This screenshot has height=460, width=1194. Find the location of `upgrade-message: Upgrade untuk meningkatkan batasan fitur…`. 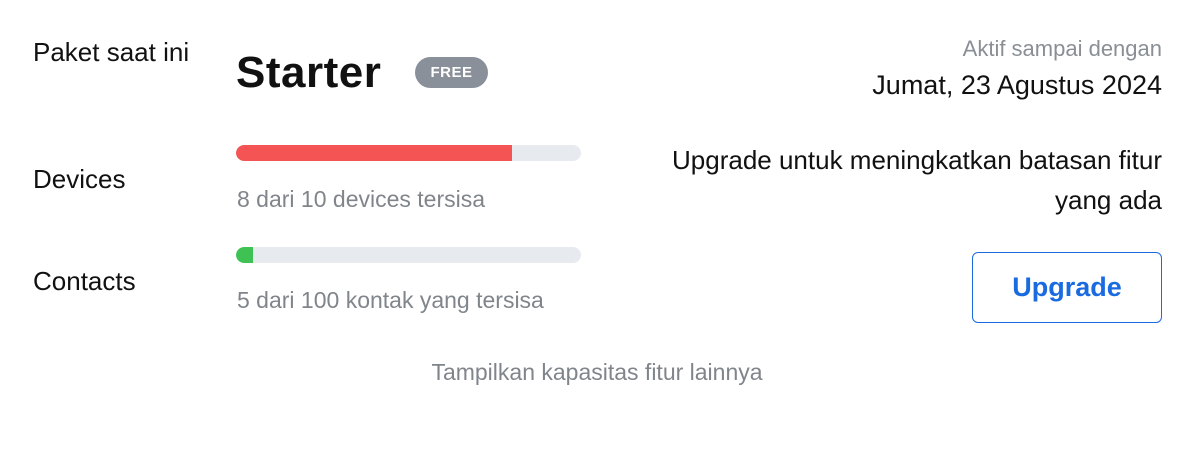

upgrade-message: Upgrade untuk meningkatkan batasan fitur… is located at coordinates (917, 180).